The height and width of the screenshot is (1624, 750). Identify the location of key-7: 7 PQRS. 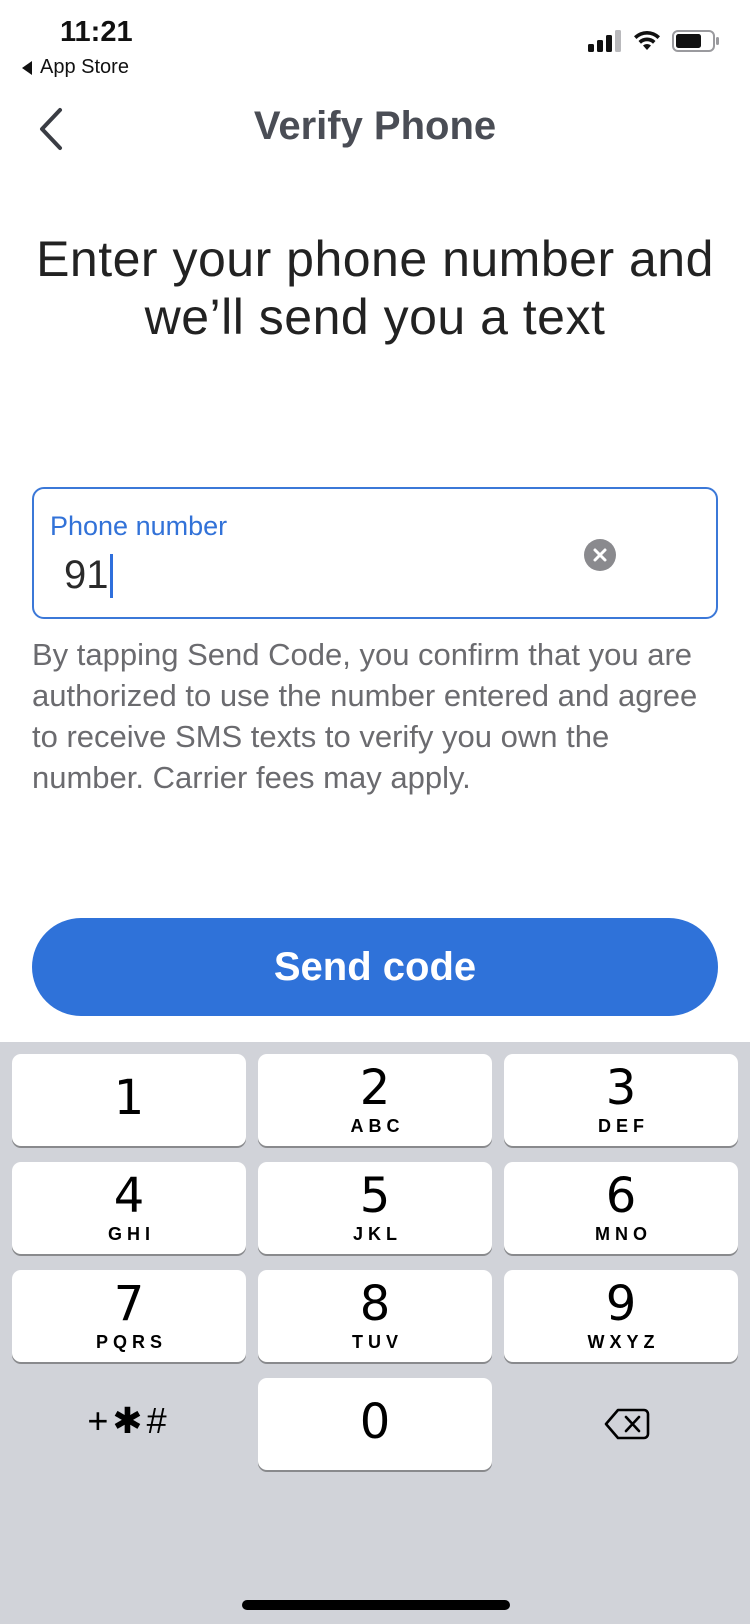
(129, 1316).